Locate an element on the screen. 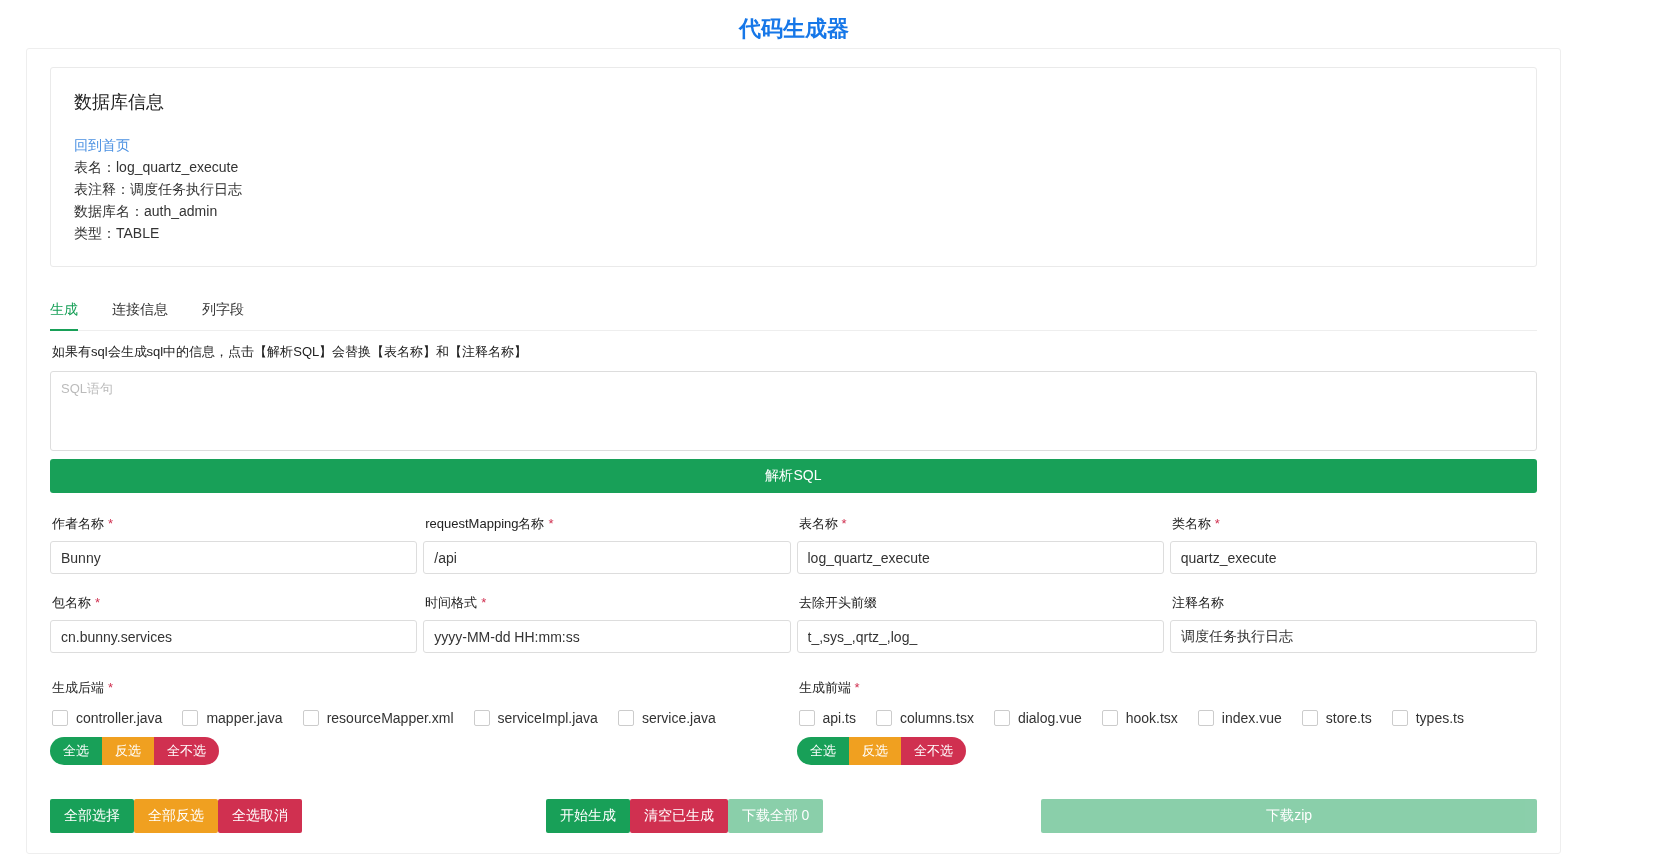 The image size is (1667, 867). field-label: 表名称 is located at coordinates (818, 524).